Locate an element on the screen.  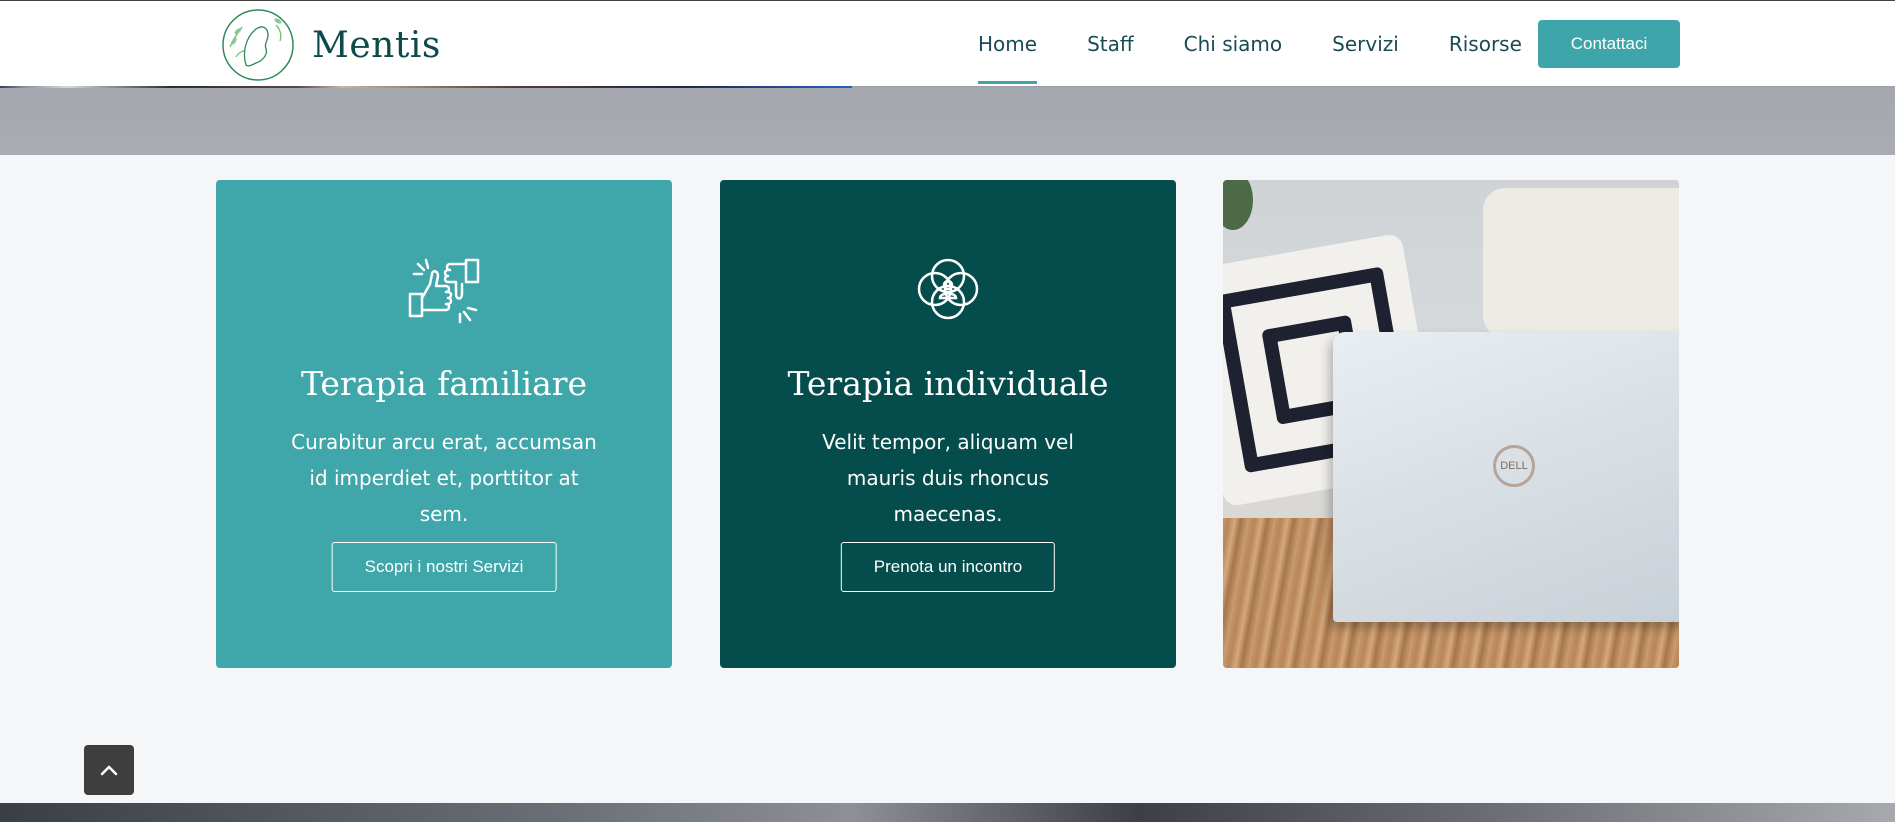
chevron-up-icon is located at coordinates (109, 770).